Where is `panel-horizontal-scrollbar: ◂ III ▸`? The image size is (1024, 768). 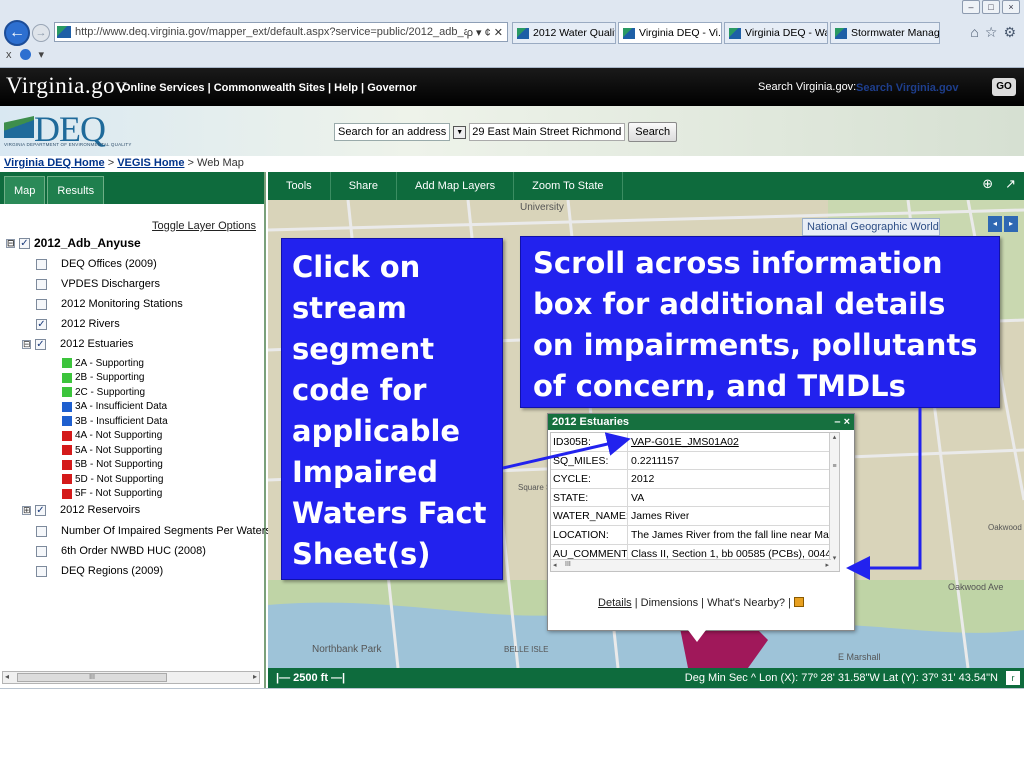 panel-horizontal-scrollbar: ◂ III ▸ is located at coordinates (131, 677).